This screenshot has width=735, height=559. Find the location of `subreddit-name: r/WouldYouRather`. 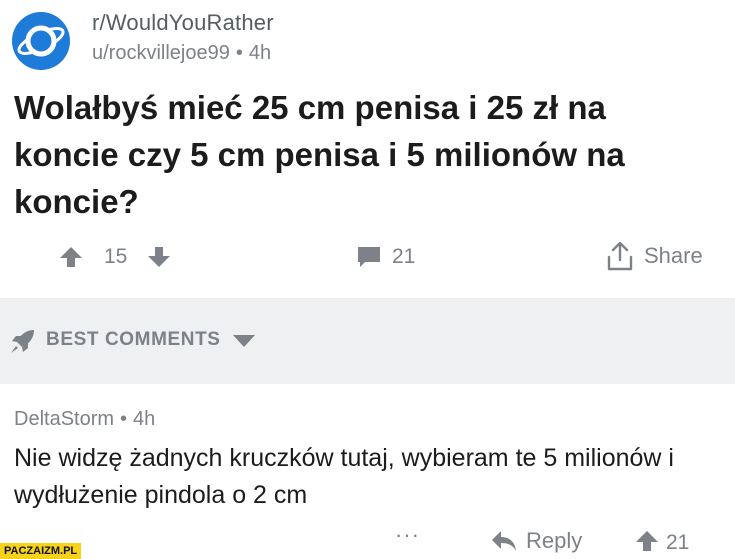

subreddit-name: r/WouldYouRather is located at coordinates (183, 23).